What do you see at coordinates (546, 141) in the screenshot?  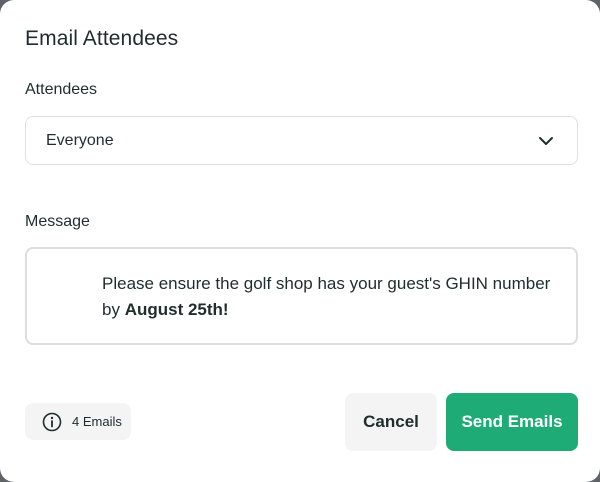 I see `chevron-down-icon` at bounding box center [546, 141].